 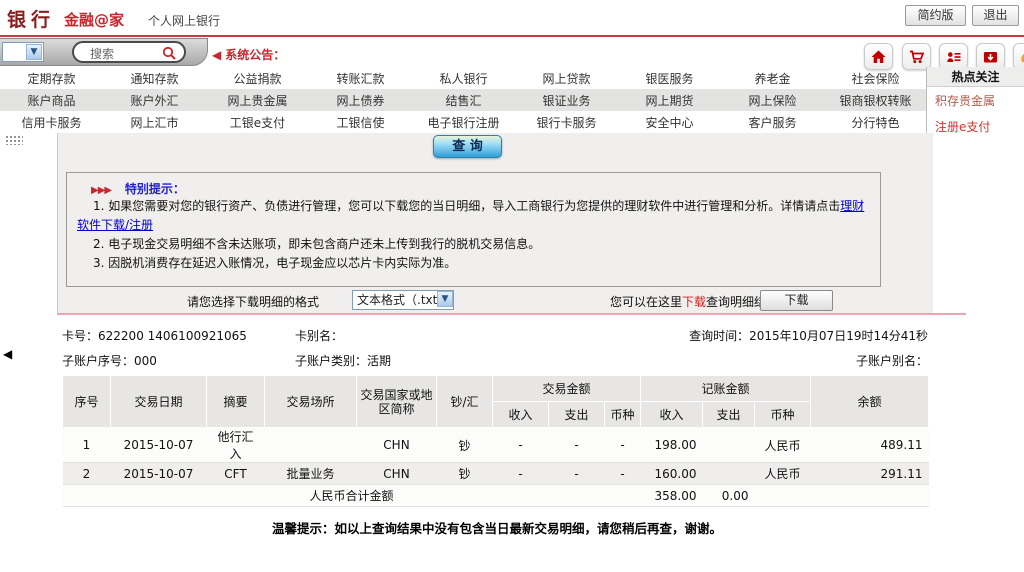 I want to click on shopping-cart-icon, so click(x=917, y=56).